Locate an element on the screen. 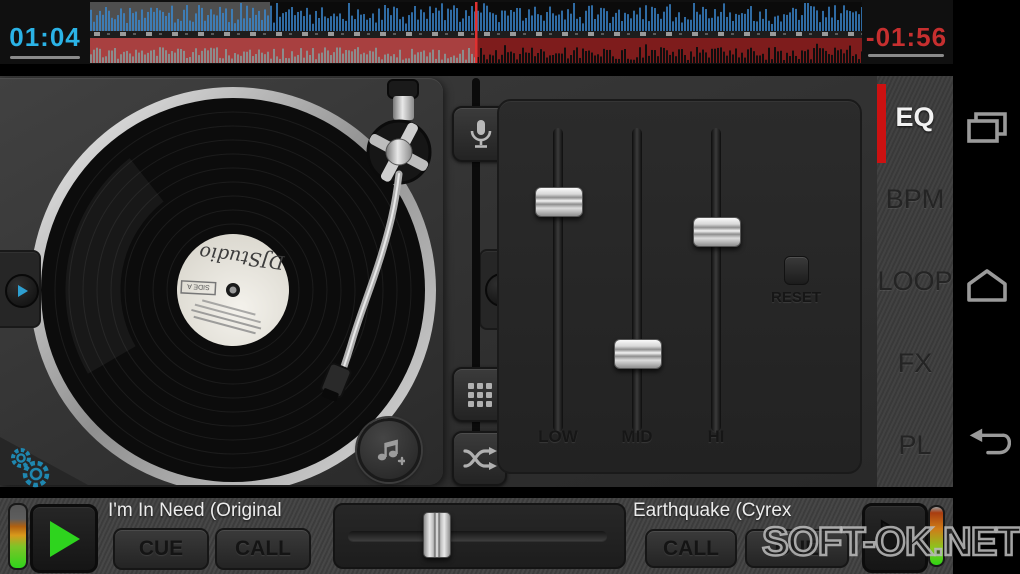 The width and height of the screenshot is (1020, 574). deck-b-remaining-time: -01:56 is located at coordinates (906, 37).